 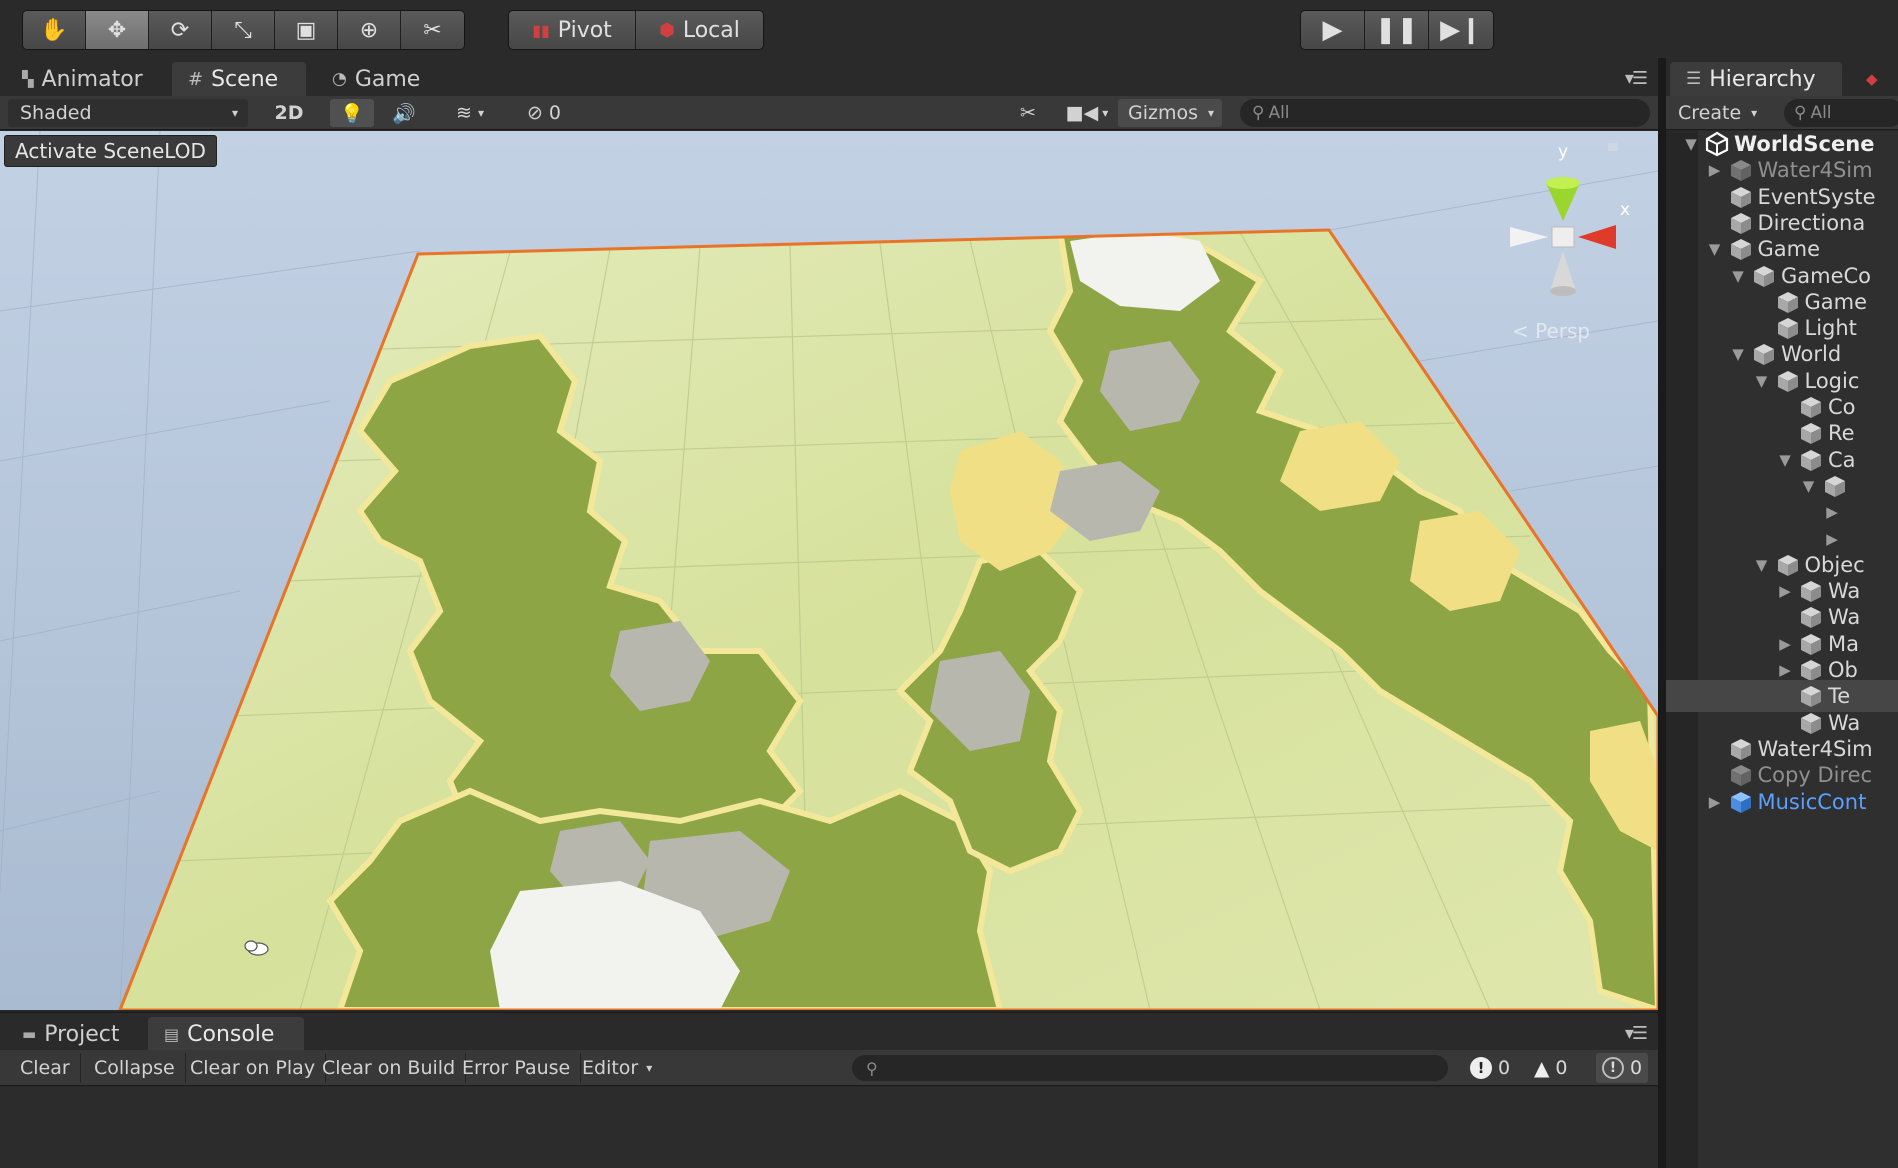 I want to click on hierarchy-item-label: Te, so click(x=1839, y=696).